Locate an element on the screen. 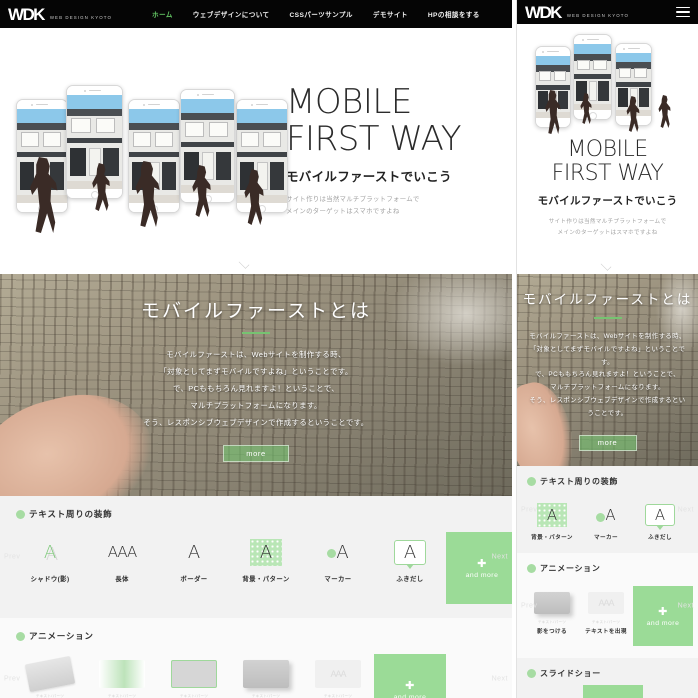 This screenshot has height=698, width=698. feature-body-line4: マルチプラットフォームになります。 is located at coordinates (256, 406).